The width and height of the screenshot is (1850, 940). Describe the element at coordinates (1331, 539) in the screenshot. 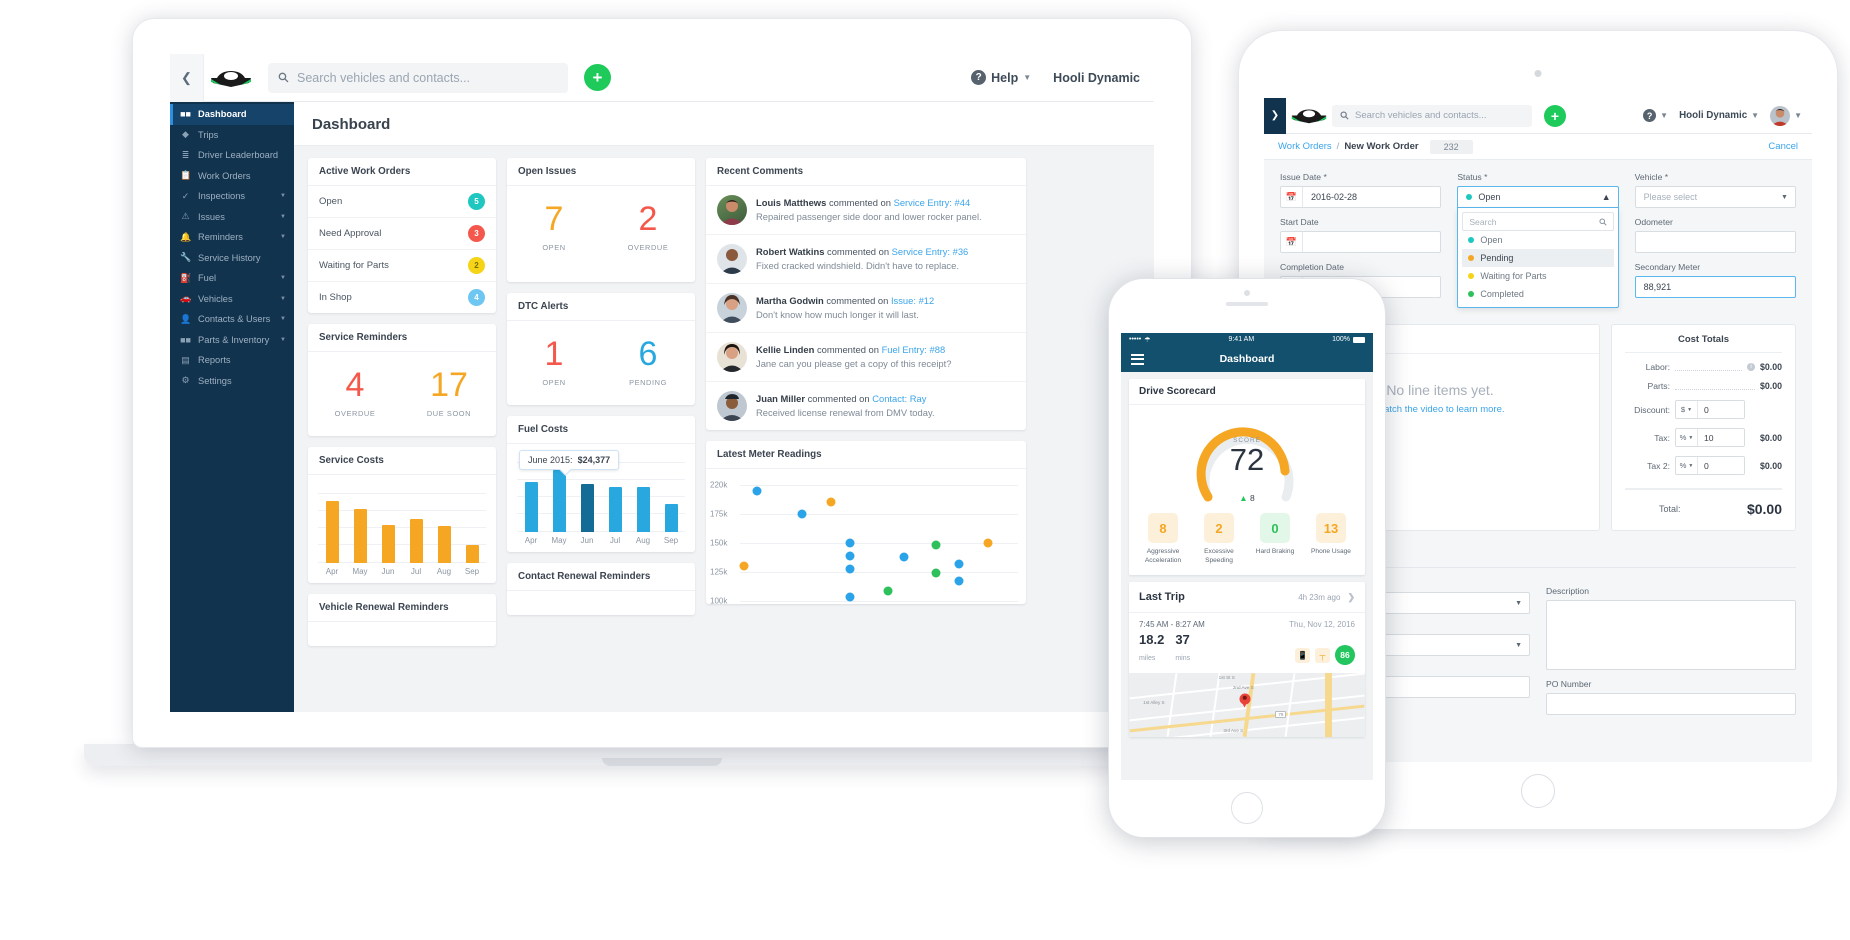

I see `metric-phone-usage: 13 Phone Usage` at that location.